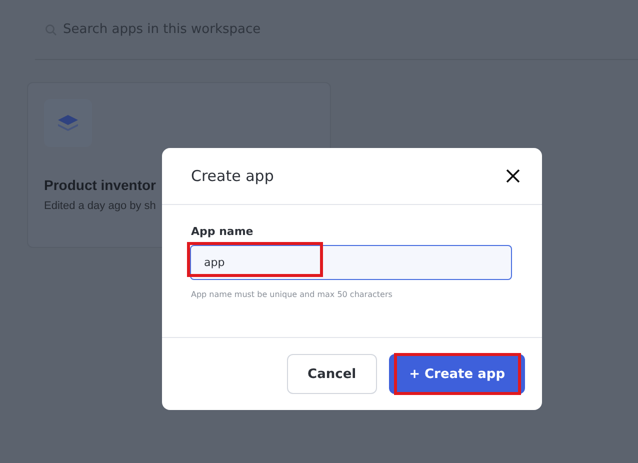 The image size is (638, 463). Describe the element at coordinates (100, 206) in the screenshot. I see `app-subtitle: Edited a day ago by sh` at that location.